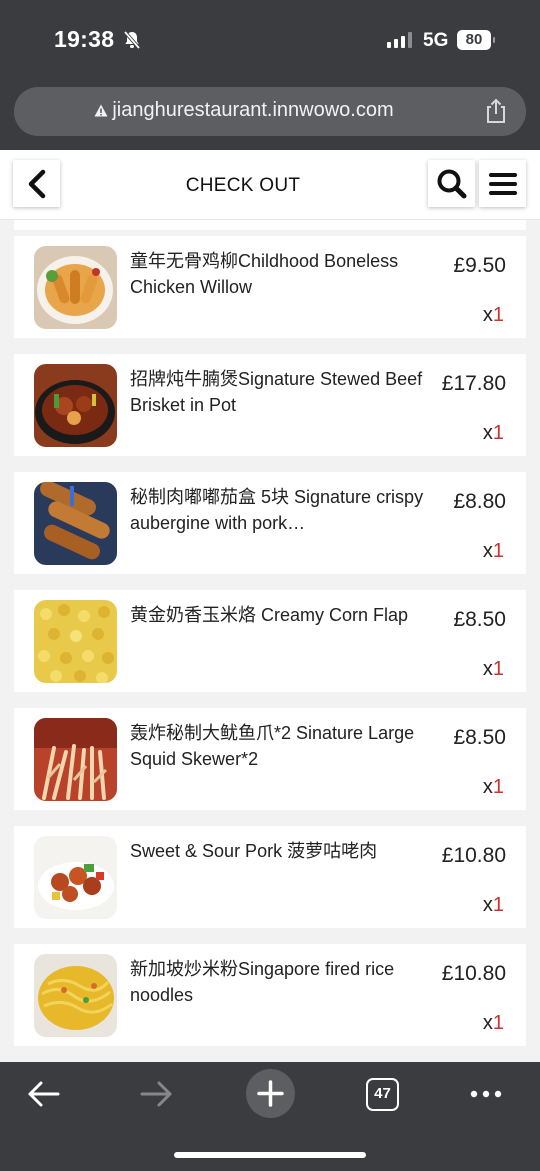  I want to click on new-tab-button, so click(270, 1093).